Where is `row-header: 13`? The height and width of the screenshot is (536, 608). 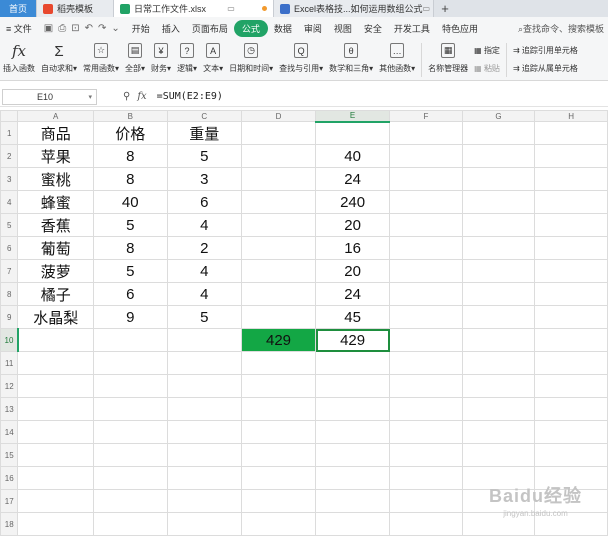
row-header: 13 is located at coordinates (9, 409).